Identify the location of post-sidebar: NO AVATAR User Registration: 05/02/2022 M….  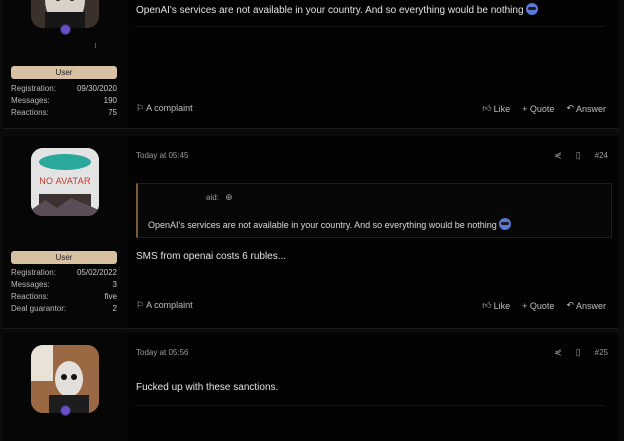
(65, 232).